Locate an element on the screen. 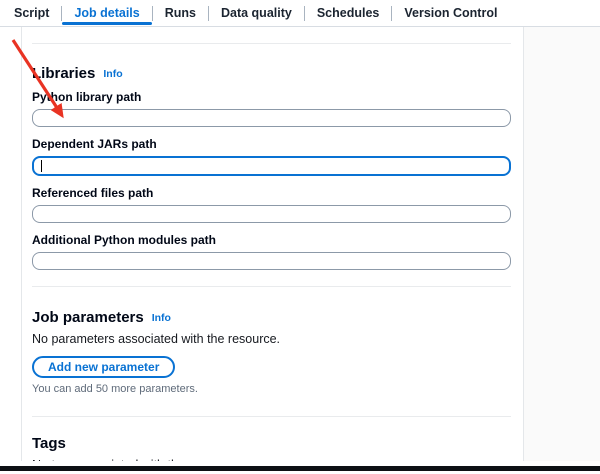 This screenshot has width=600, height=474. tab-runs: Runs is located at coordinates (180, 13).